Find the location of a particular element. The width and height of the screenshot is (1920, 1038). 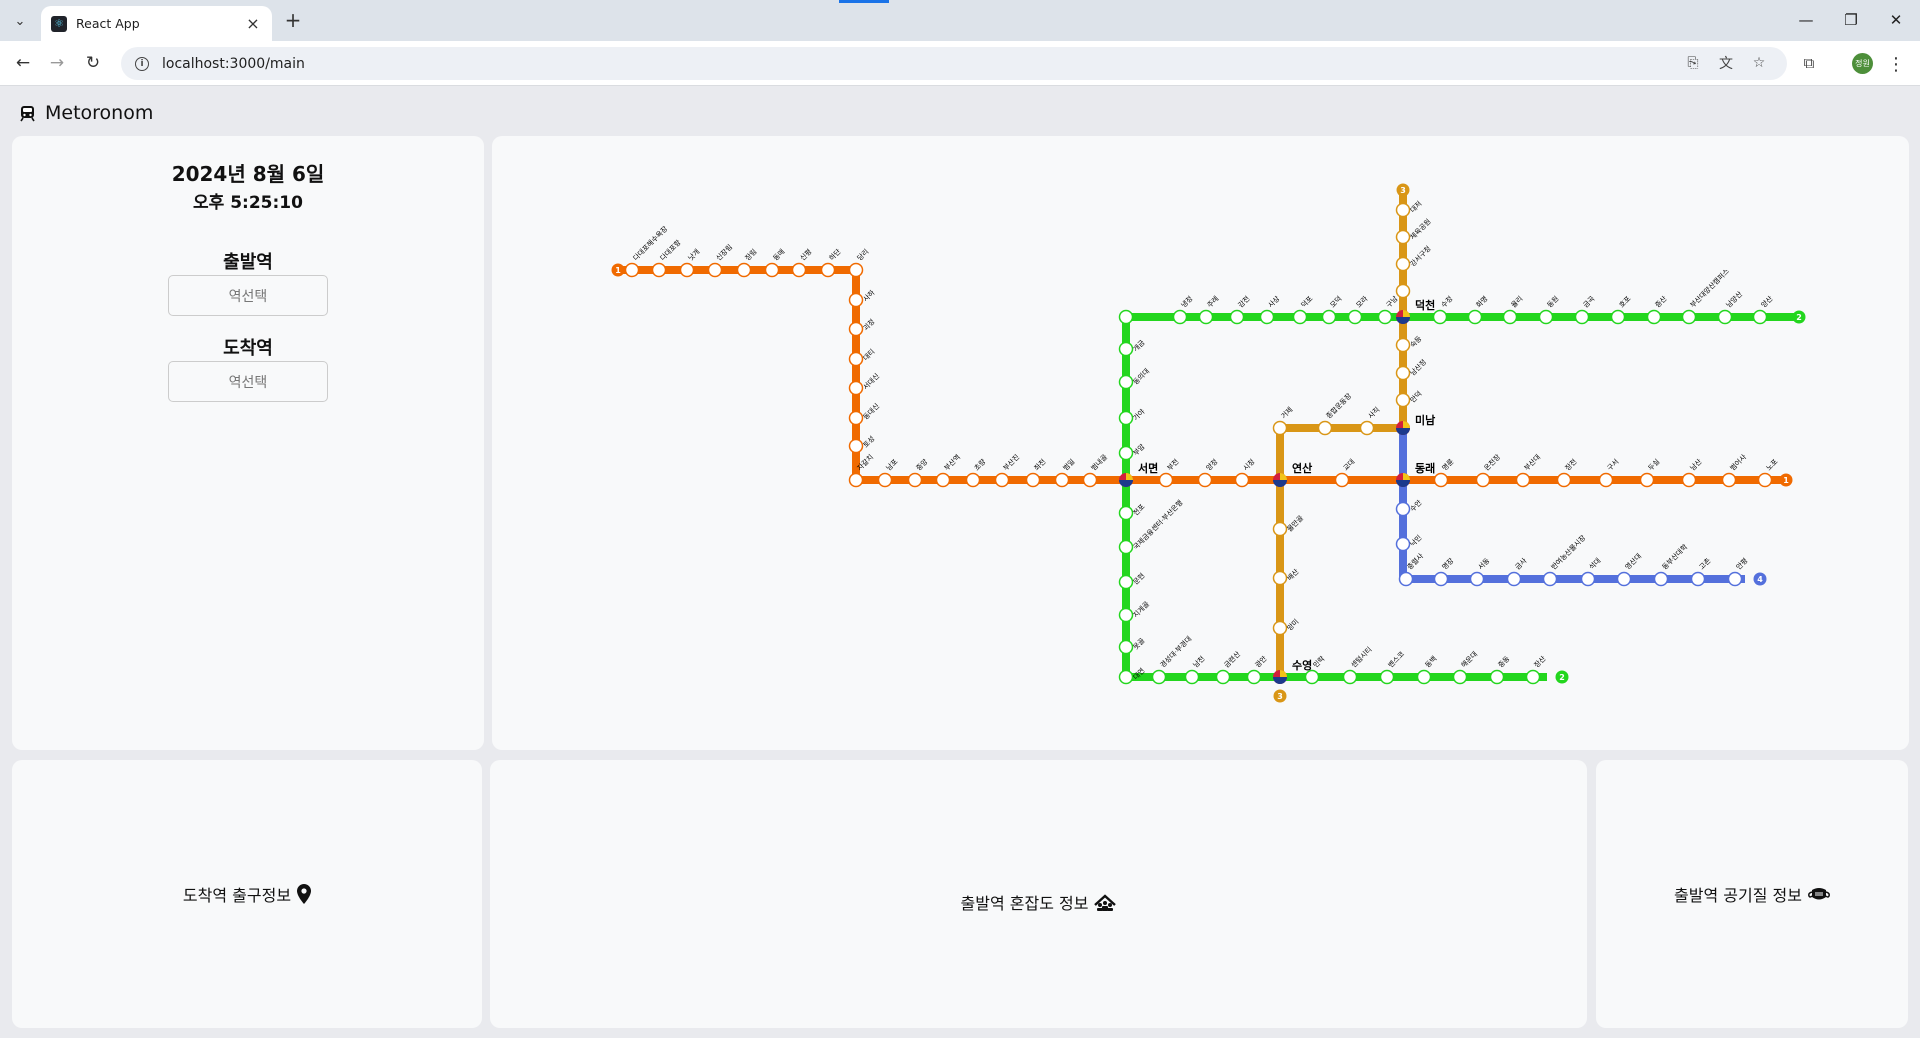

minimize-icon: — is located at coordinates (1806, 20).